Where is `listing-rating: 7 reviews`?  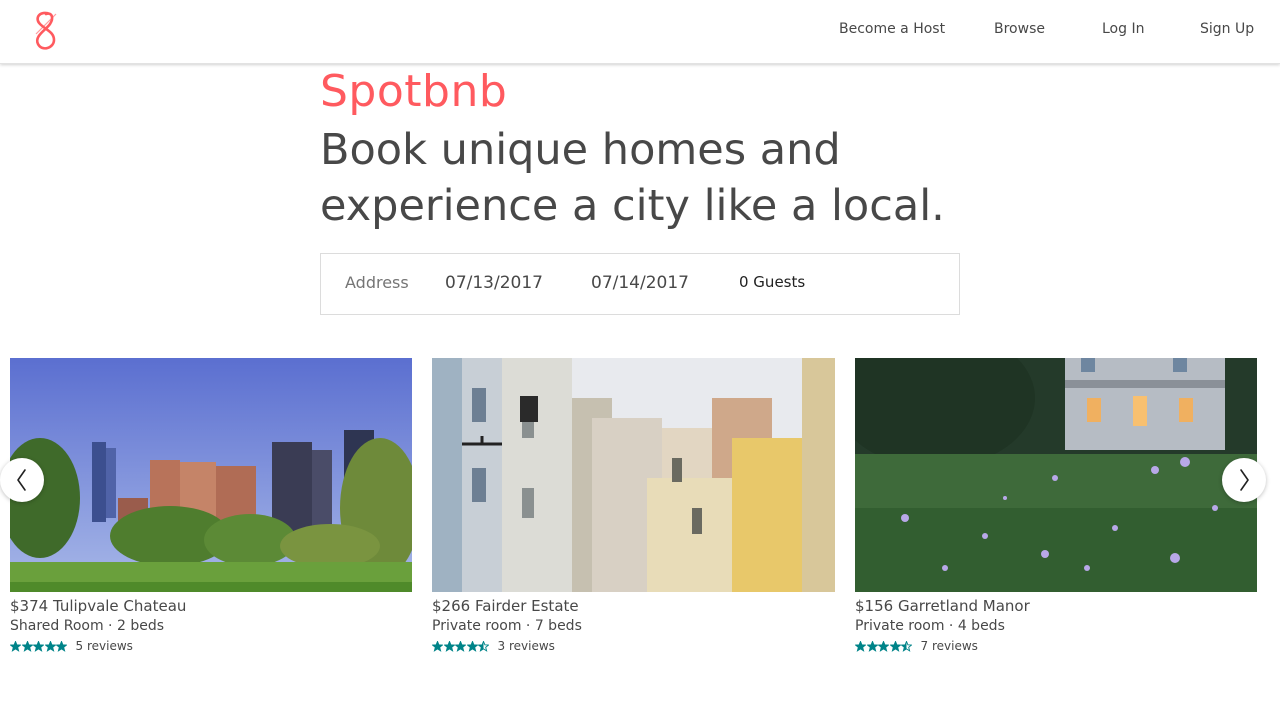 listing-rating: 7 reviews is located at coordinates (1056, 646).